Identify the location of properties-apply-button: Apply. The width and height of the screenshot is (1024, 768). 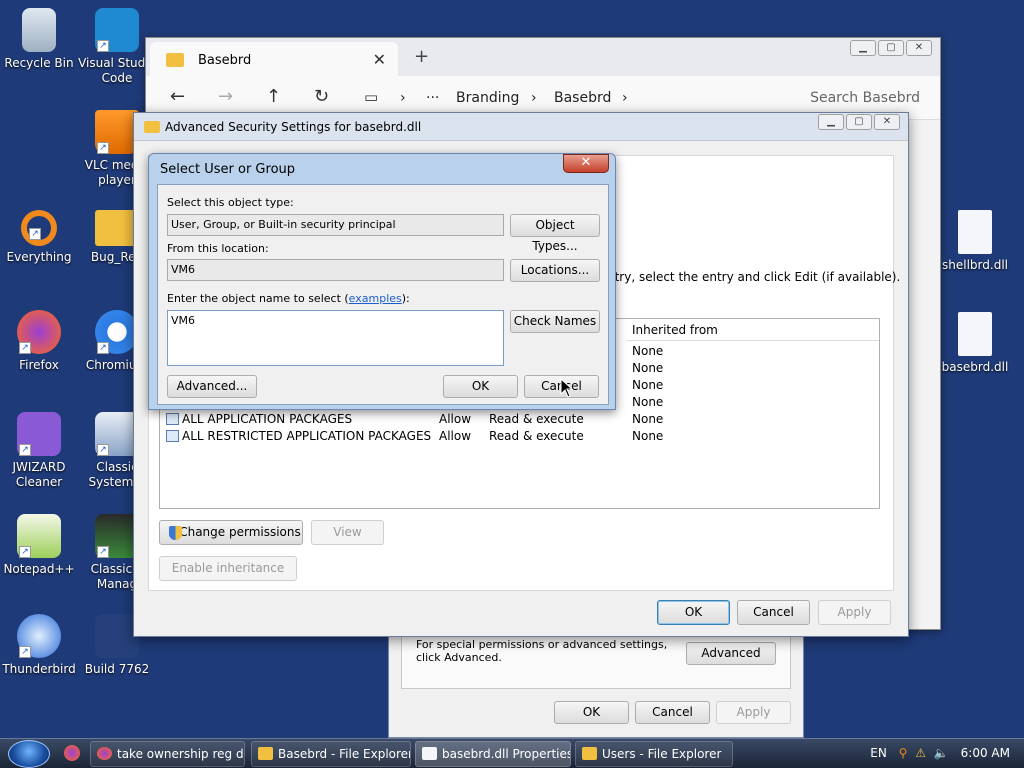
(753, 712).